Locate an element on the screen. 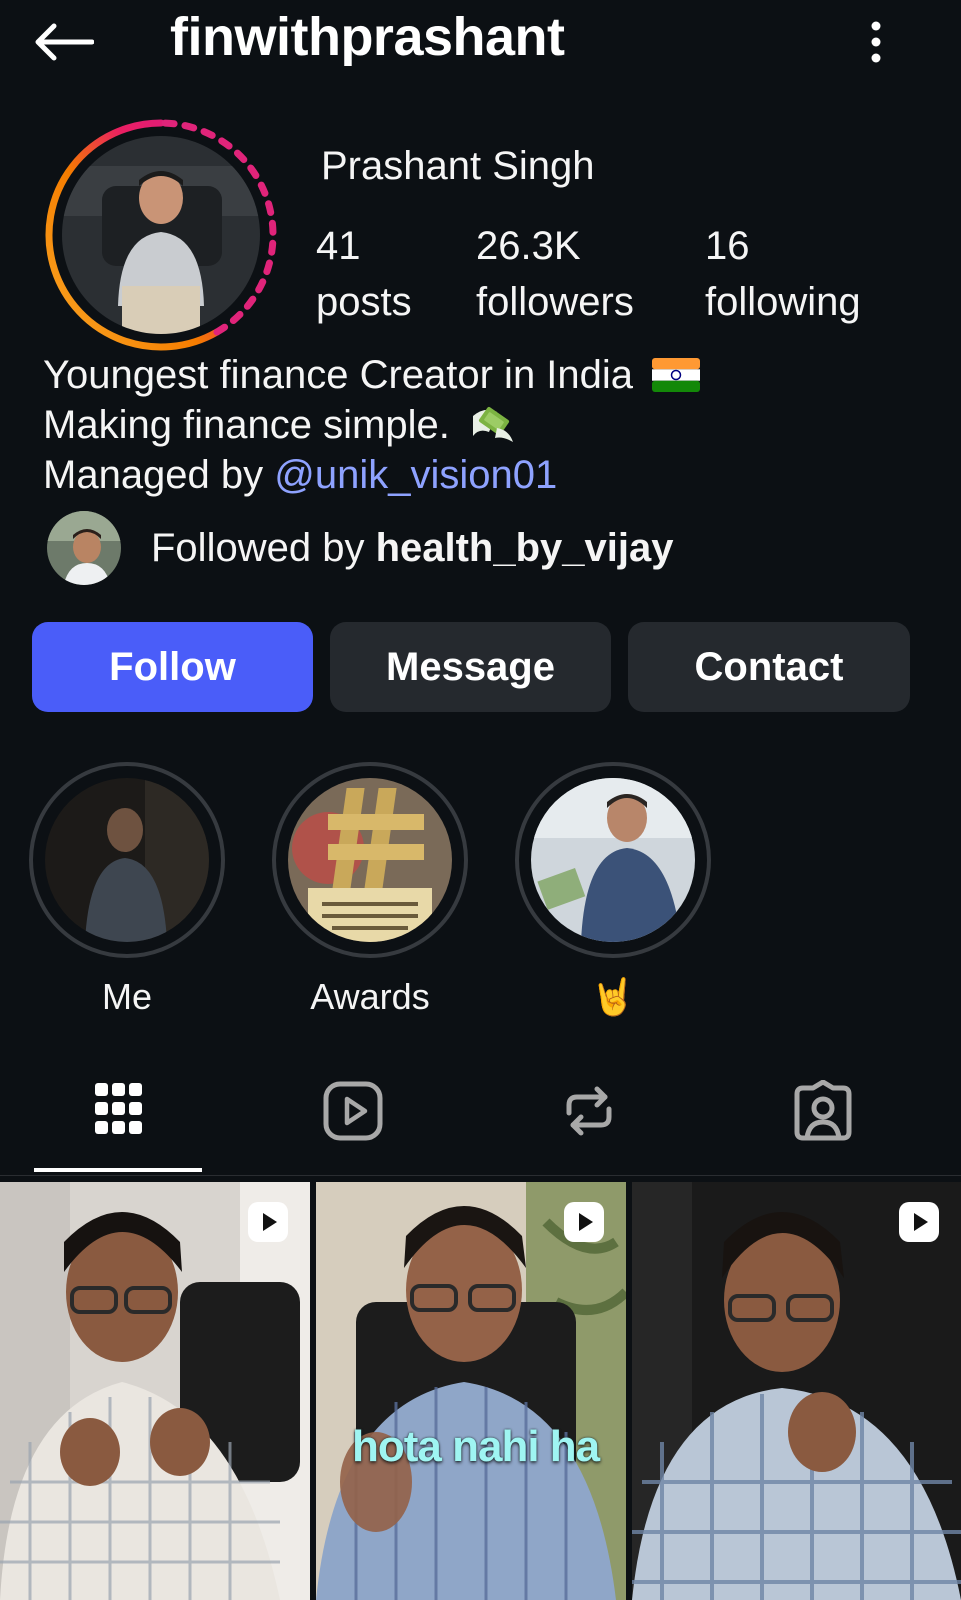  mutual-follower-avatar is located at coordinates (84, 548).